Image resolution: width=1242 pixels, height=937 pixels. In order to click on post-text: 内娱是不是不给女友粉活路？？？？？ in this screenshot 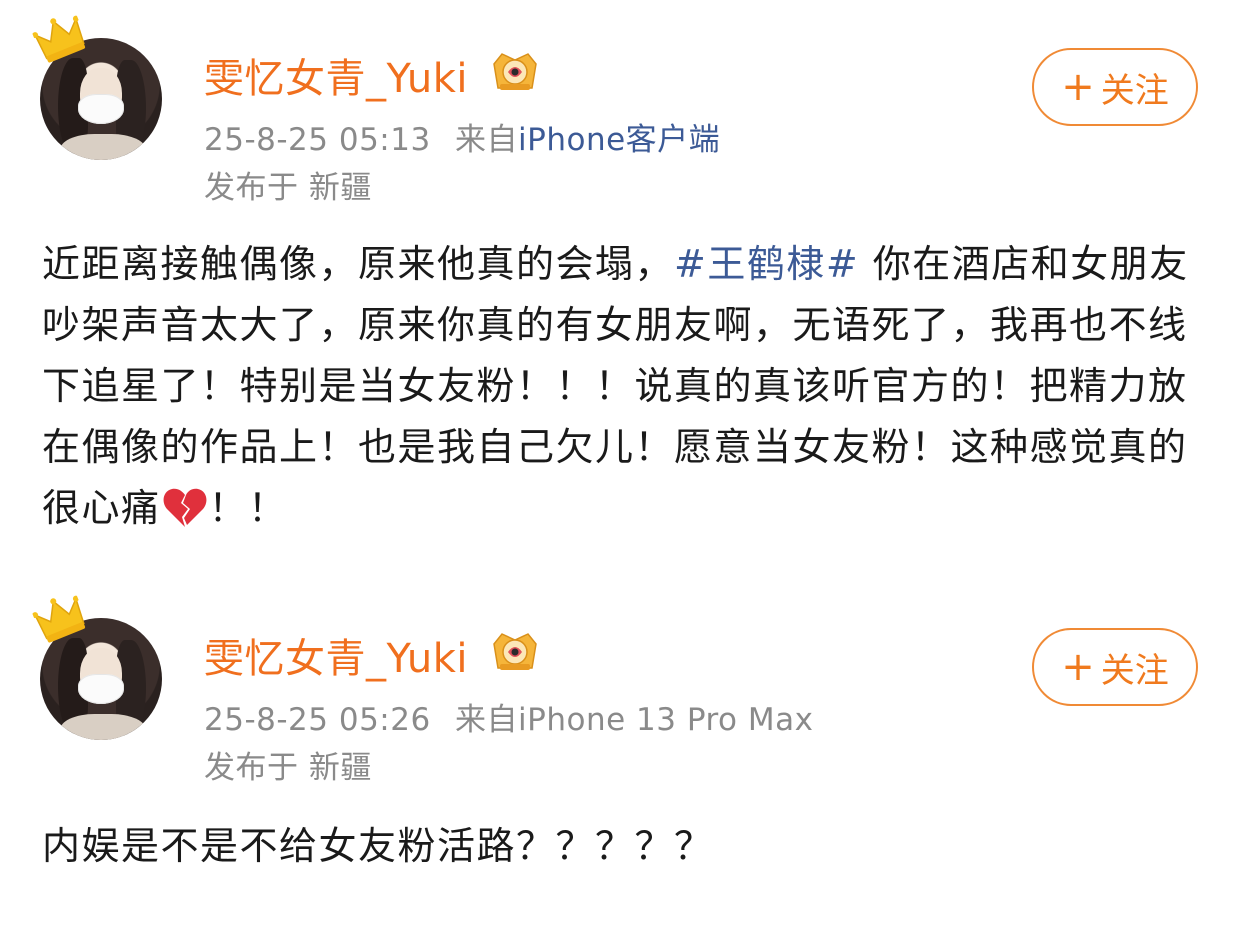, I will do `click(378, 846)`.